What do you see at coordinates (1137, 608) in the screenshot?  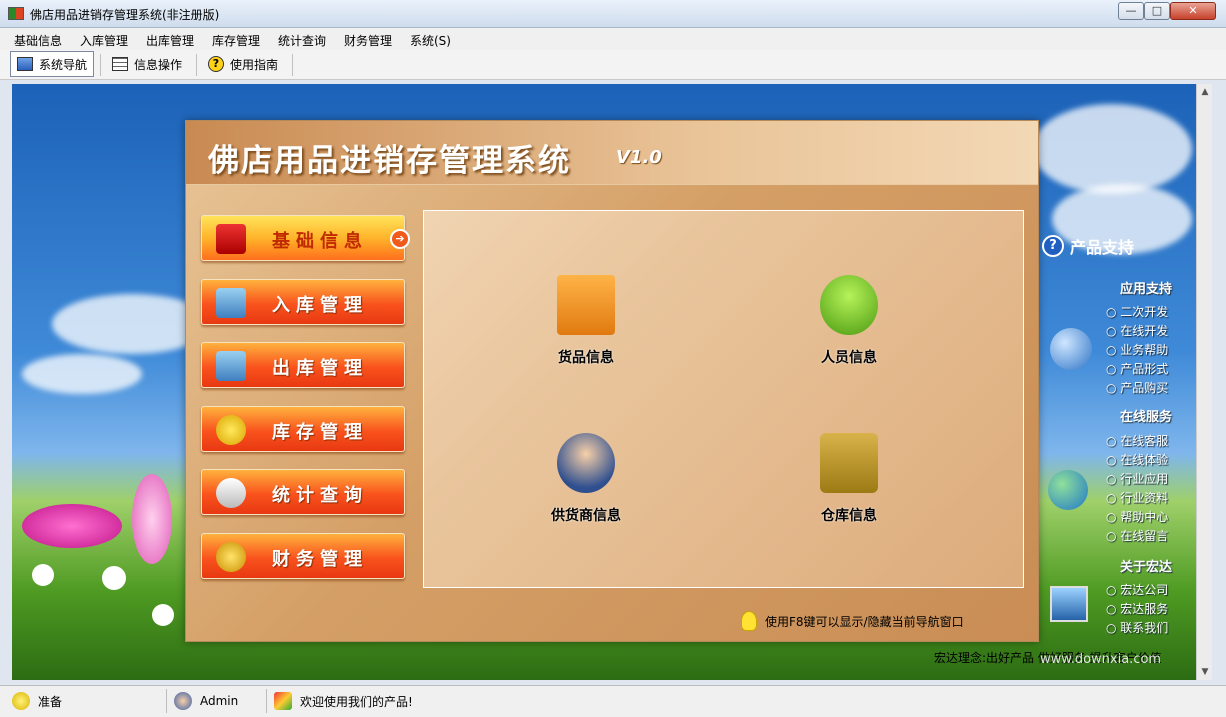 I see `link-service: ○ 宏达服务` at bounding box center [1137, 608].